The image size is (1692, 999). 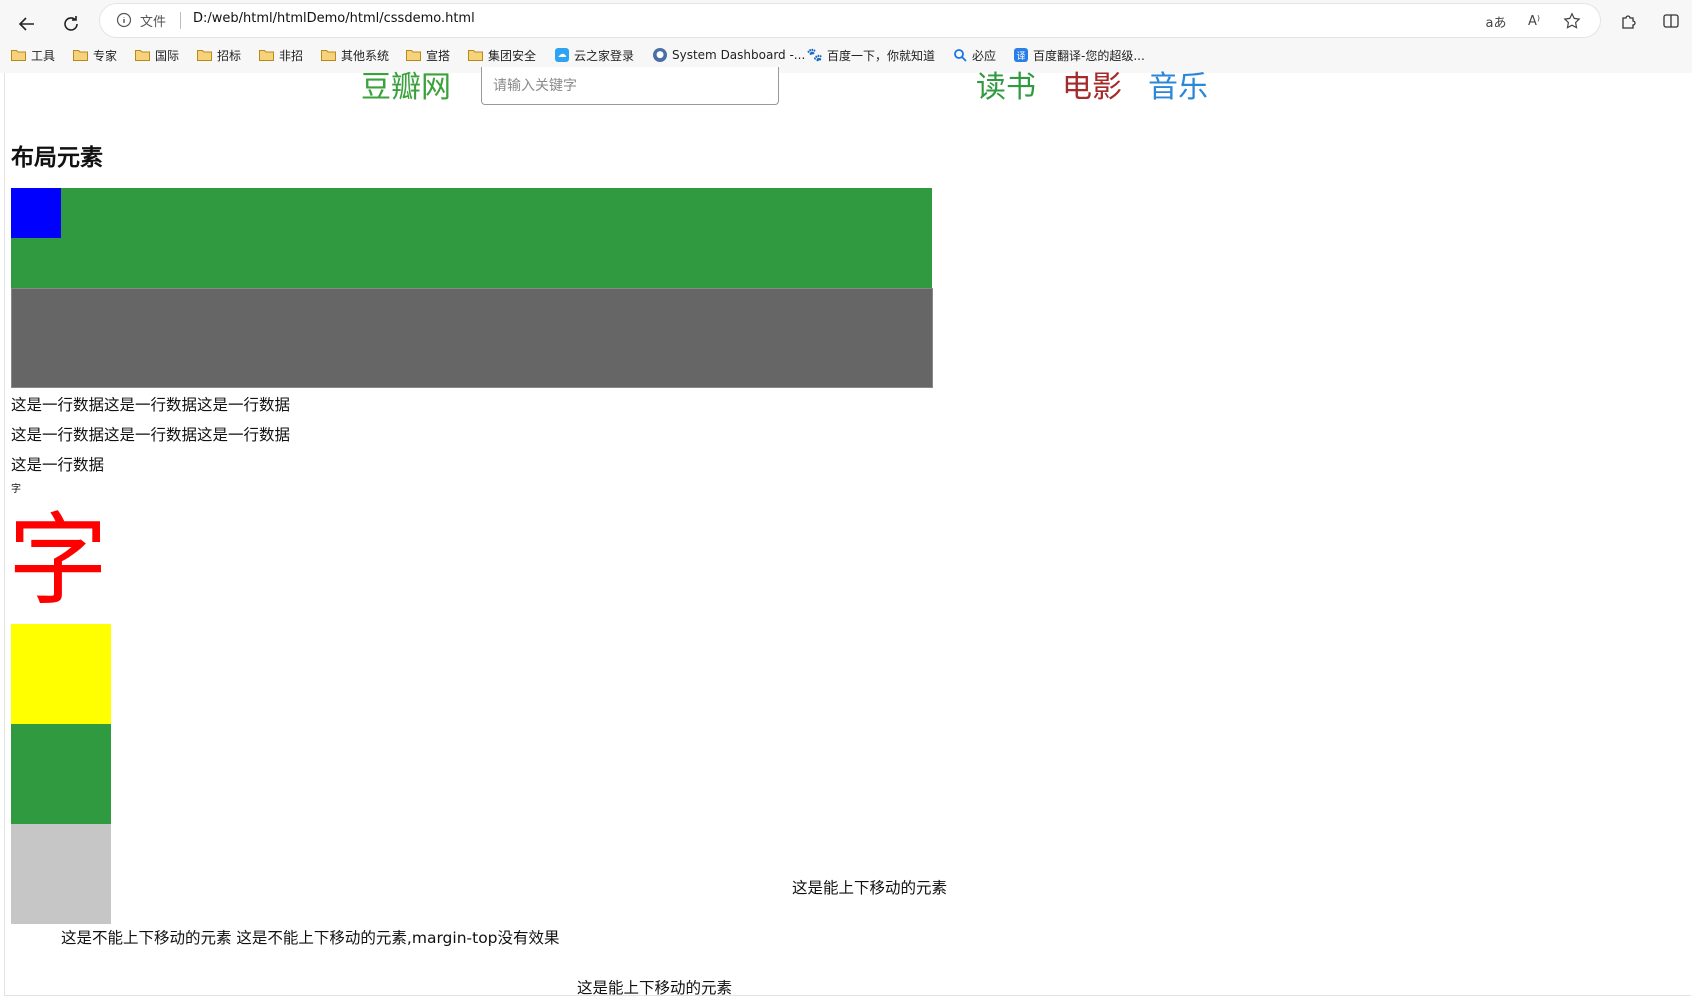 I want to click on puzzle-icon, so click(x=1629, y=22).